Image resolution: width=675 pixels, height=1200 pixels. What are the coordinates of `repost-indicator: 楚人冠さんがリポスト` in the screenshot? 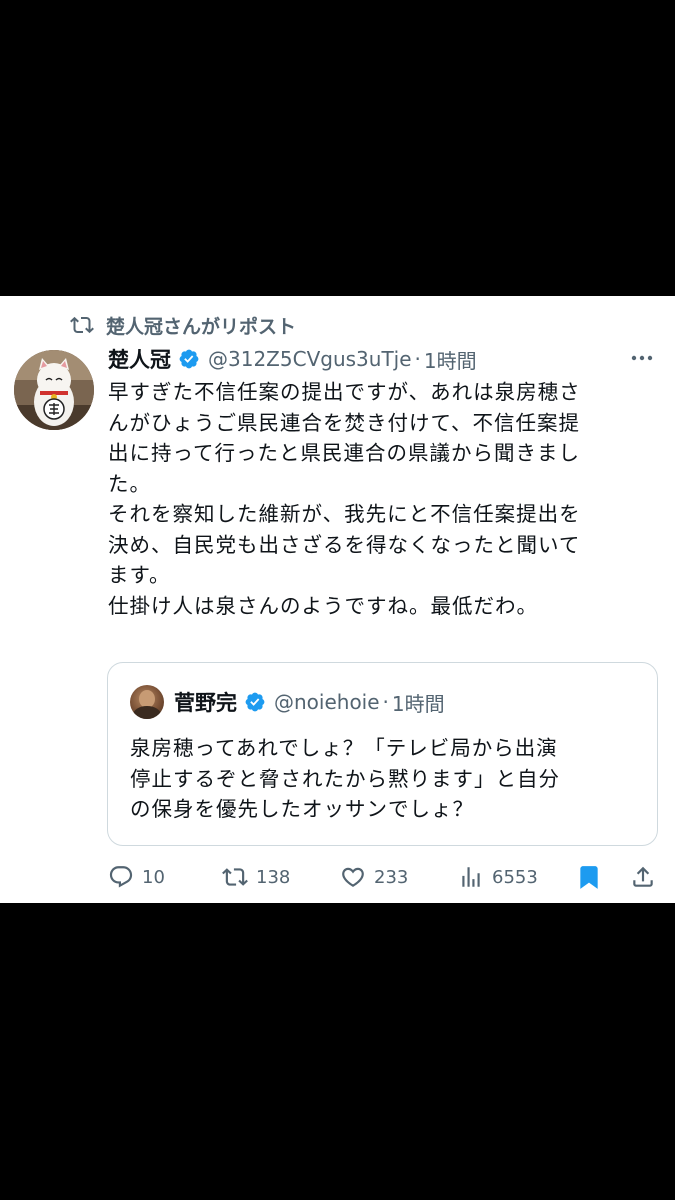 It's located at (183, 325).